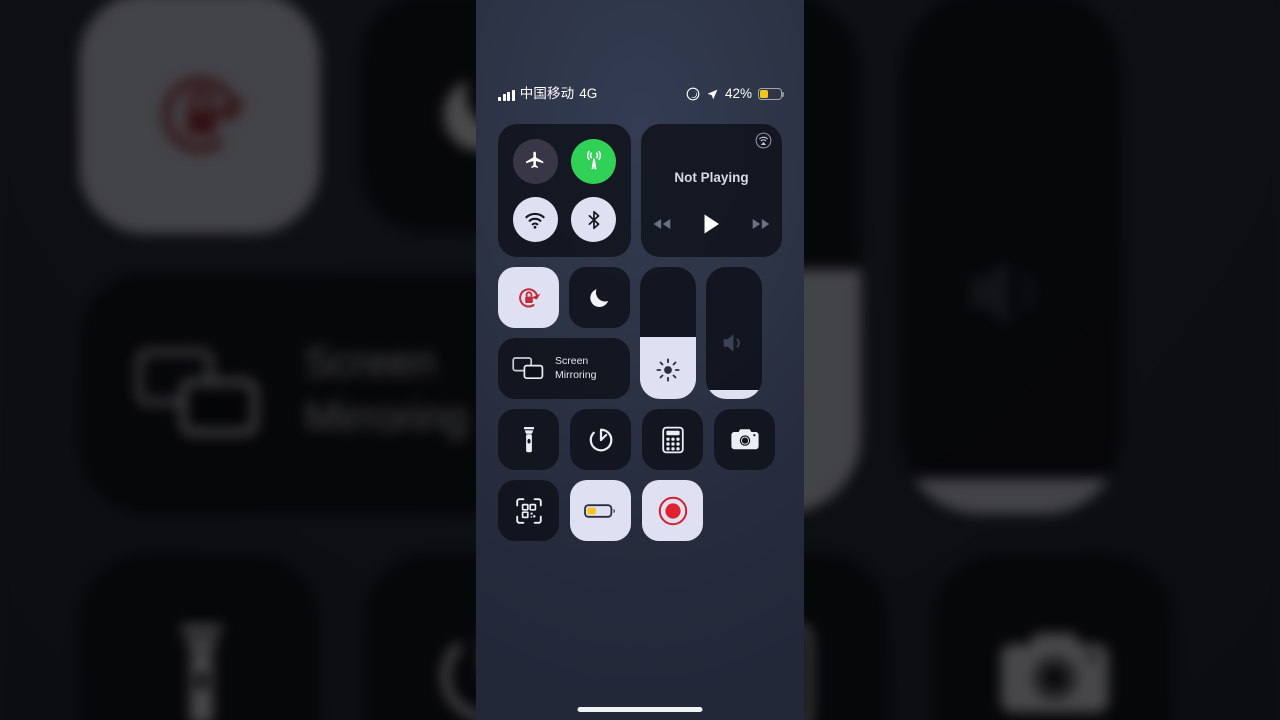 The image size is (1280, 720). I want to click on brightness-slider, so click(668, 333).